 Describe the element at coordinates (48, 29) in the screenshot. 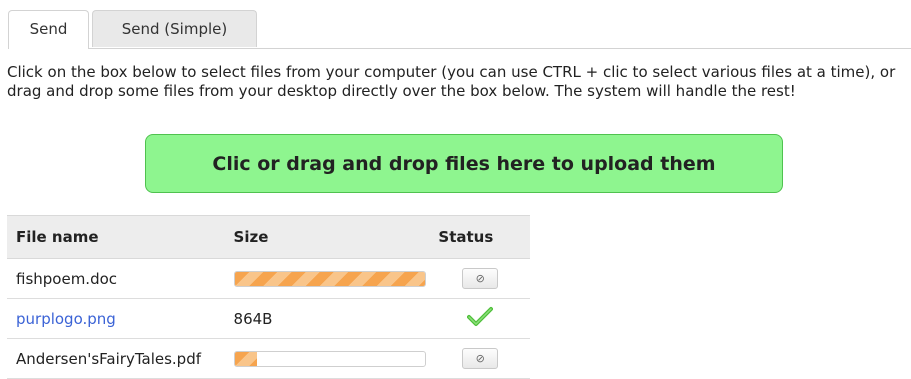

I see `tab-send: Send` at that location.